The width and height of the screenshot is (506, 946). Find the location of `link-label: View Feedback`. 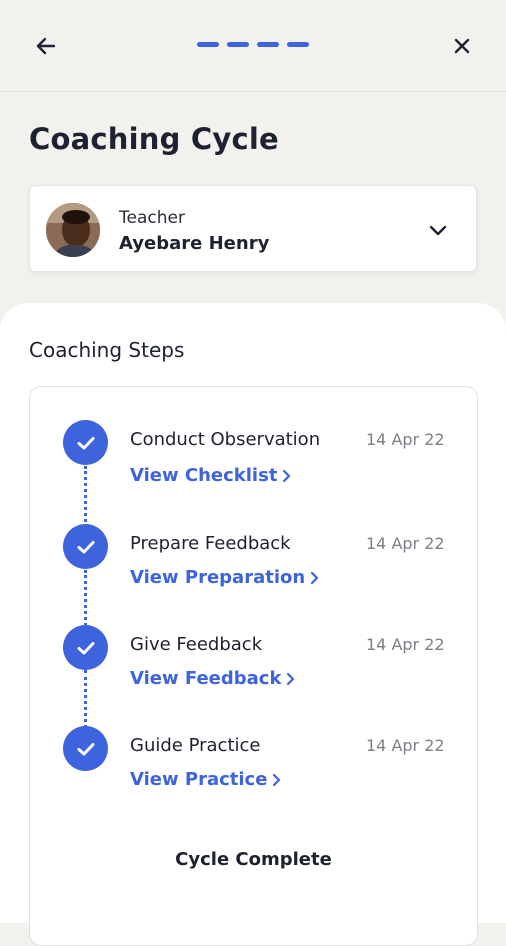

link-label: View Feedback is located at coordinates (206, 678).